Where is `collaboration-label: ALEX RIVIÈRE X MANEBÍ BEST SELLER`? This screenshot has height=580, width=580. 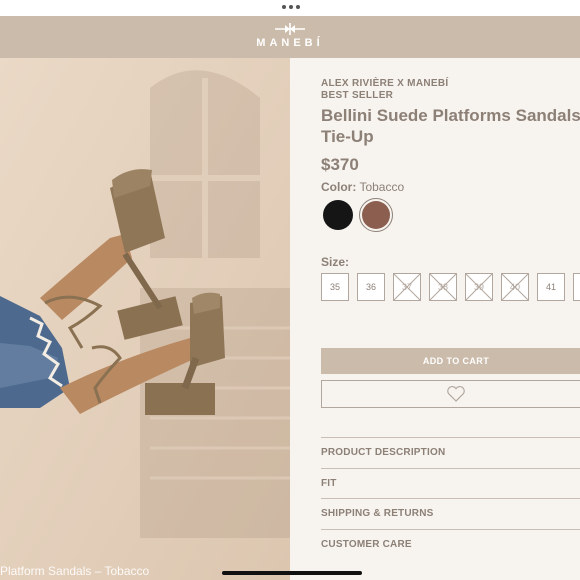
collaboration-label: ALEX RIVIÈRE X MANEBÍ BEST SELLER is located at coordinates (384, 90).